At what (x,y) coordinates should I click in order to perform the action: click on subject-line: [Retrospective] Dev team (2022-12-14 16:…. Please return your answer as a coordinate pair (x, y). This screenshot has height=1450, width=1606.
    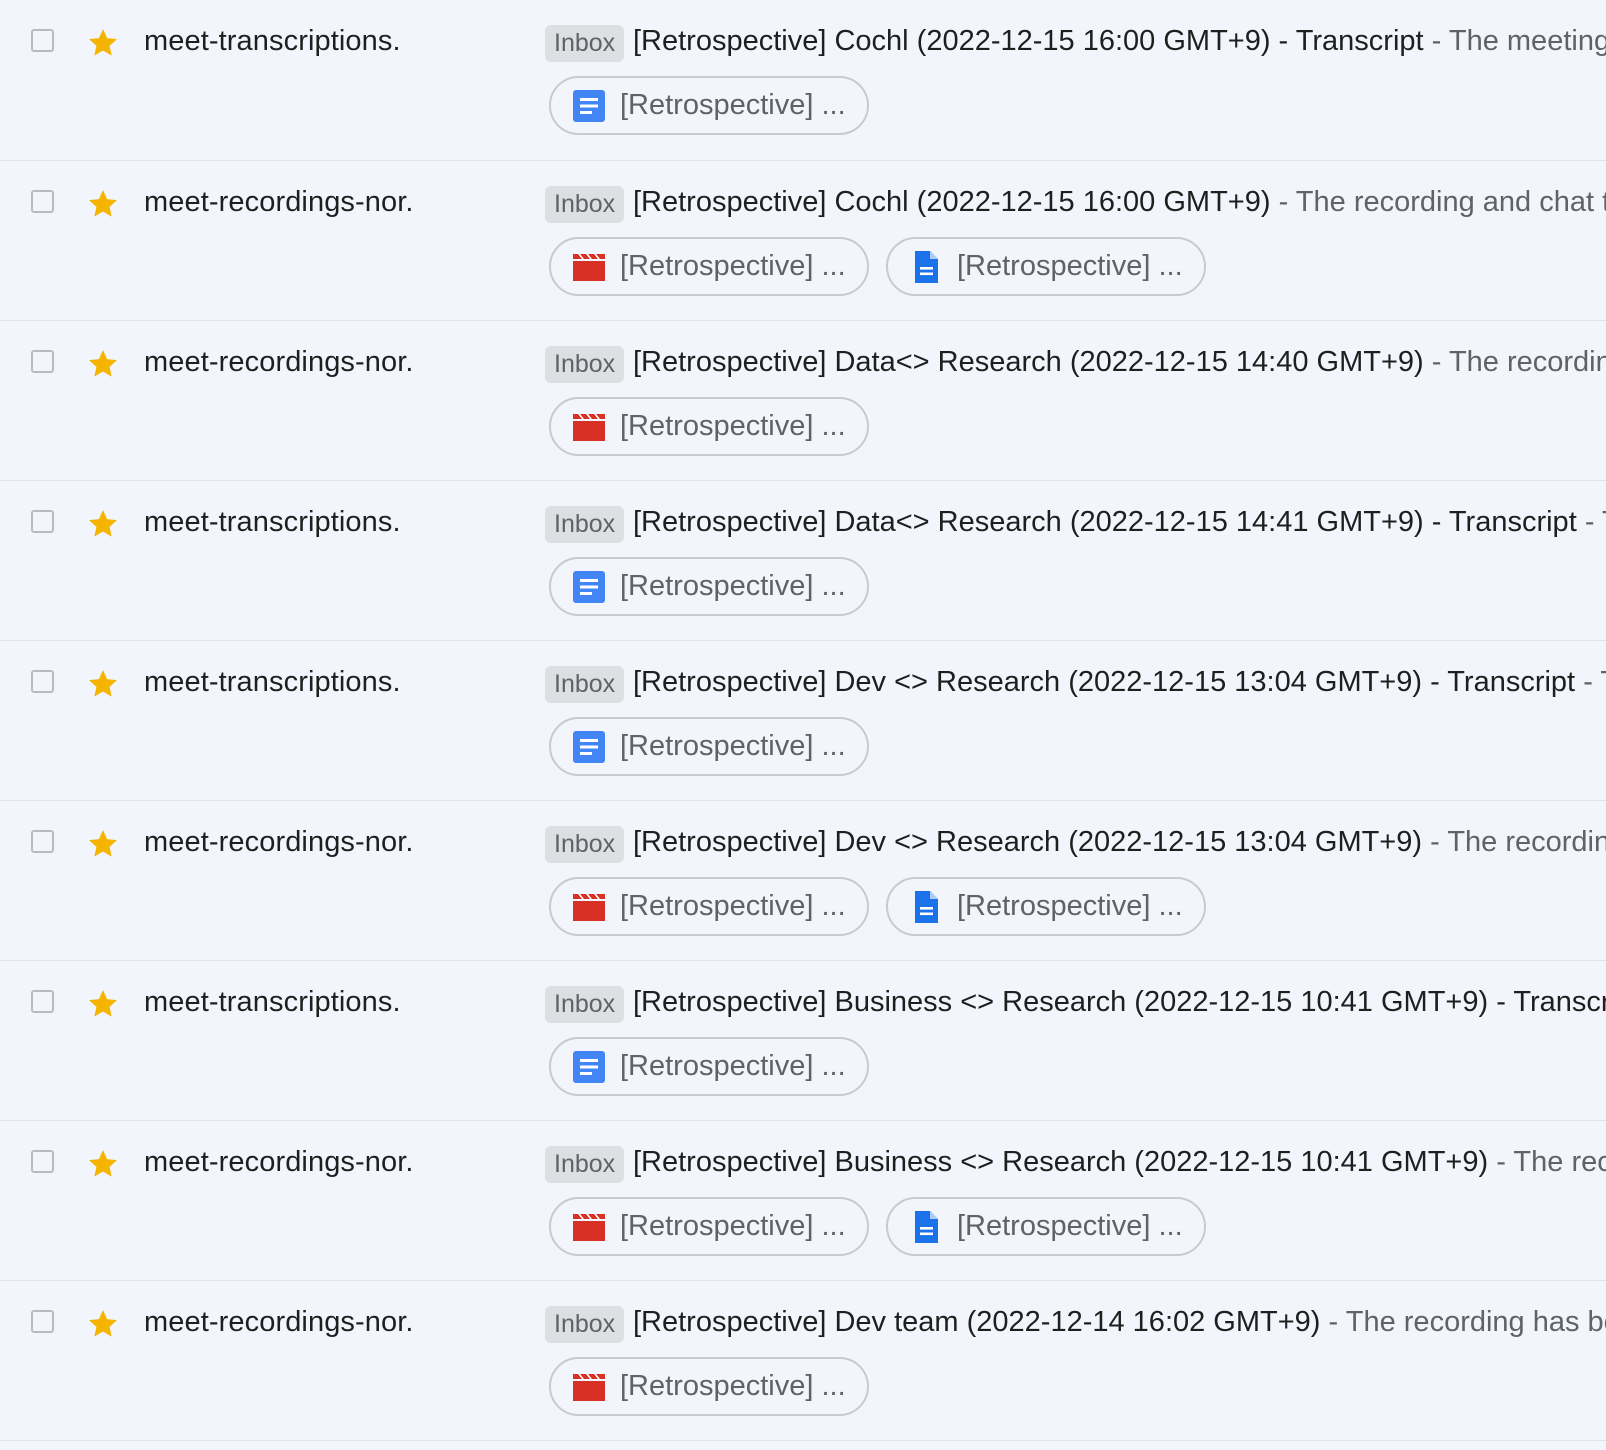
    Looking at the image, I should click on (1119, 1322).